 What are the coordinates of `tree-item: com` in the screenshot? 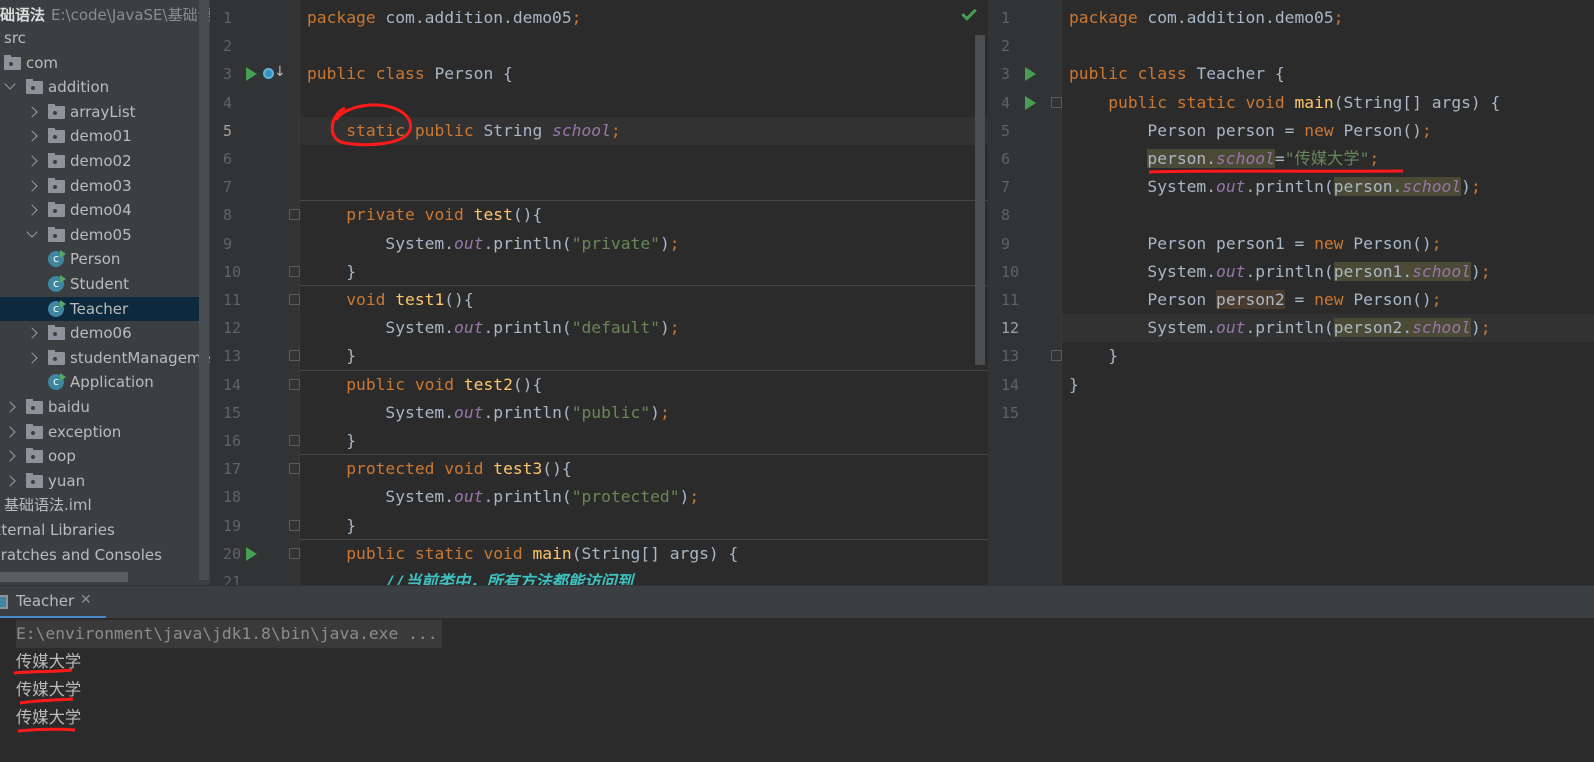 It's located at (100, 63).